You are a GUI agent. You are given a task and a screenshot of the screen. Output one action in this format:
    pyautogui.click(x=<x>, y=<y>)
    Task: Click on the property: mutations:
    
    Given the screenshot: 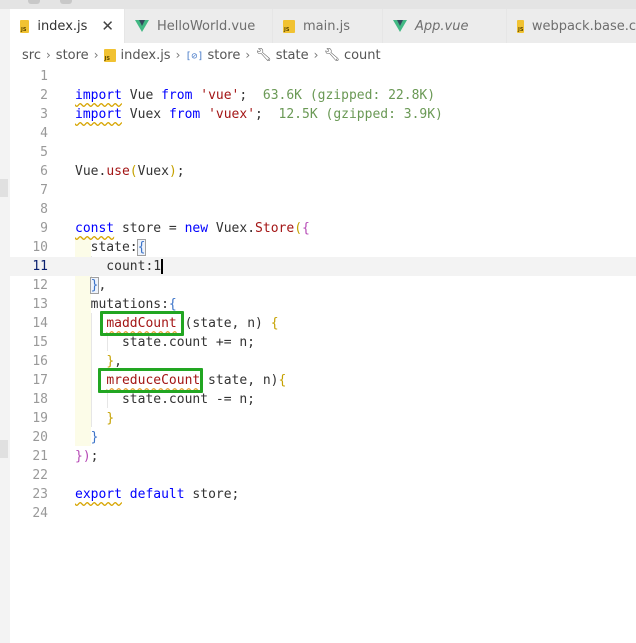 What is the action you would take?
    pyautogui.click(x=122, y=304)
    